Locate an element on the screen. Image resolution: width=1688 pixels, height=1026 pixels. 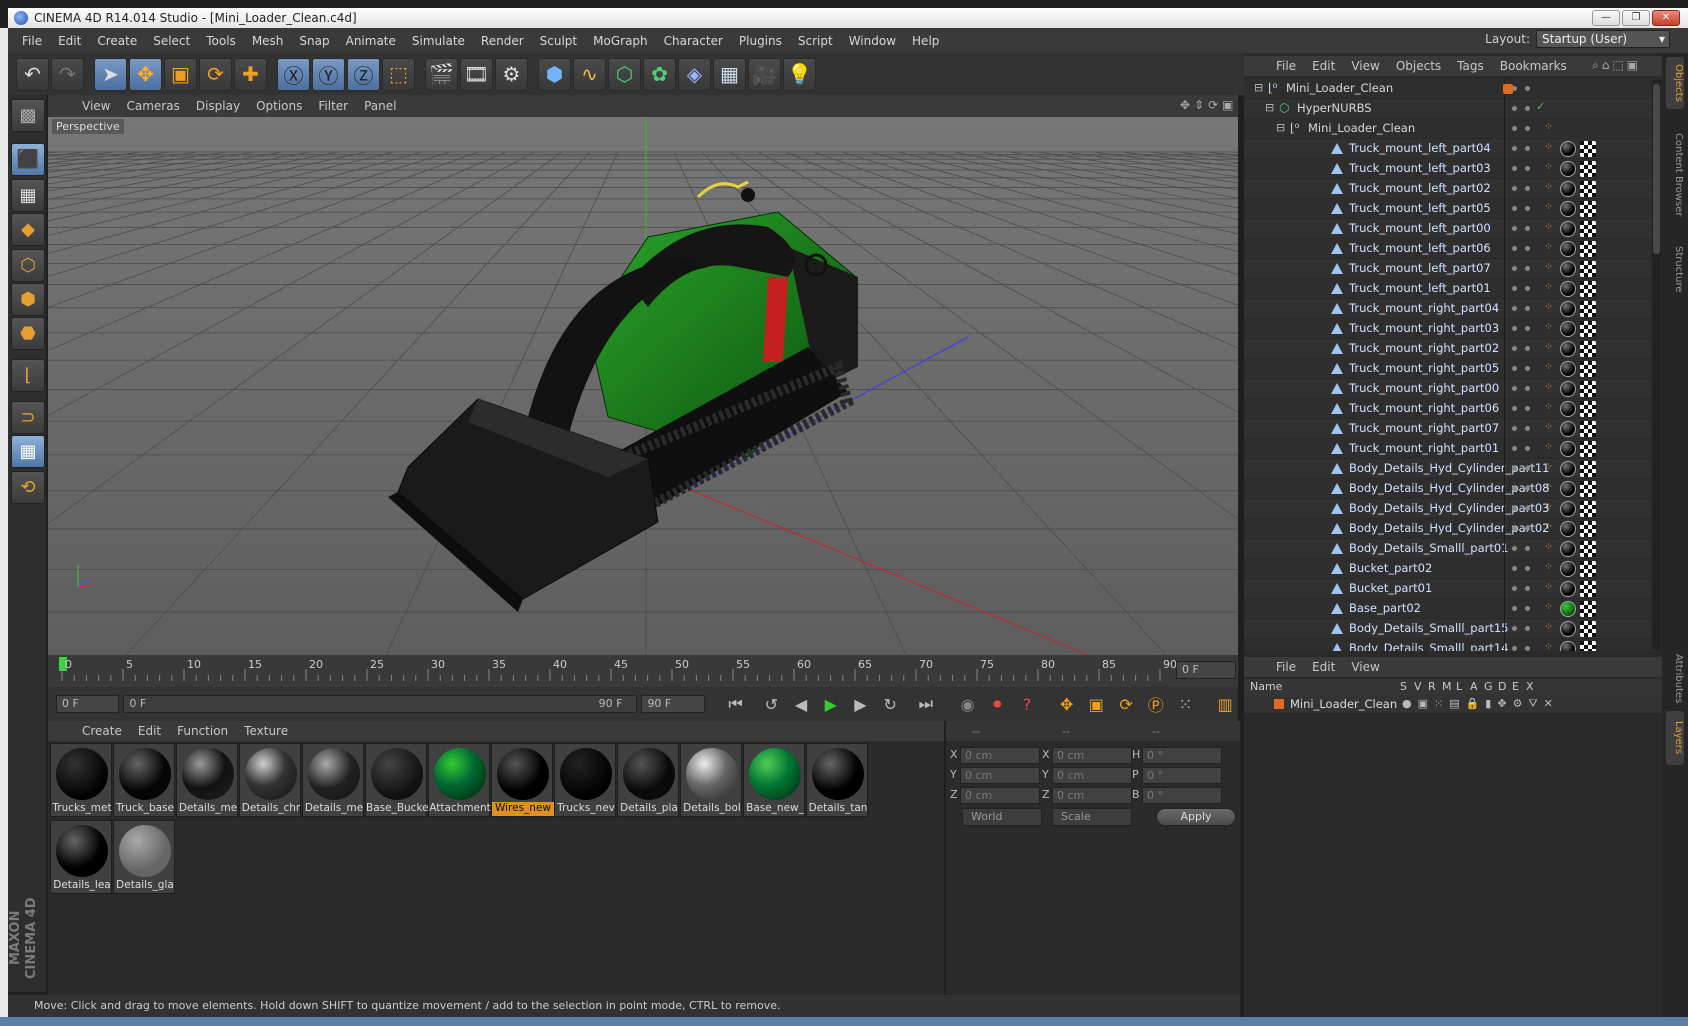
end-frame-field: 90 F is located at coordinates (673, 704).